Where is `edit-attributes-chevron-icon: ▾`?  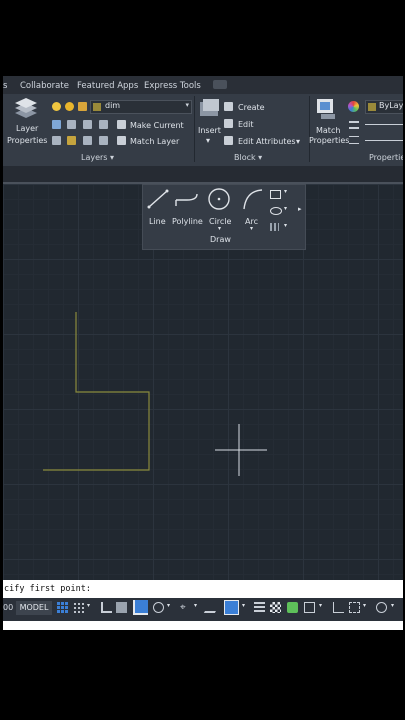
edit-attributes-chevron-icon: ▾ is located at coordinates (298, 141).